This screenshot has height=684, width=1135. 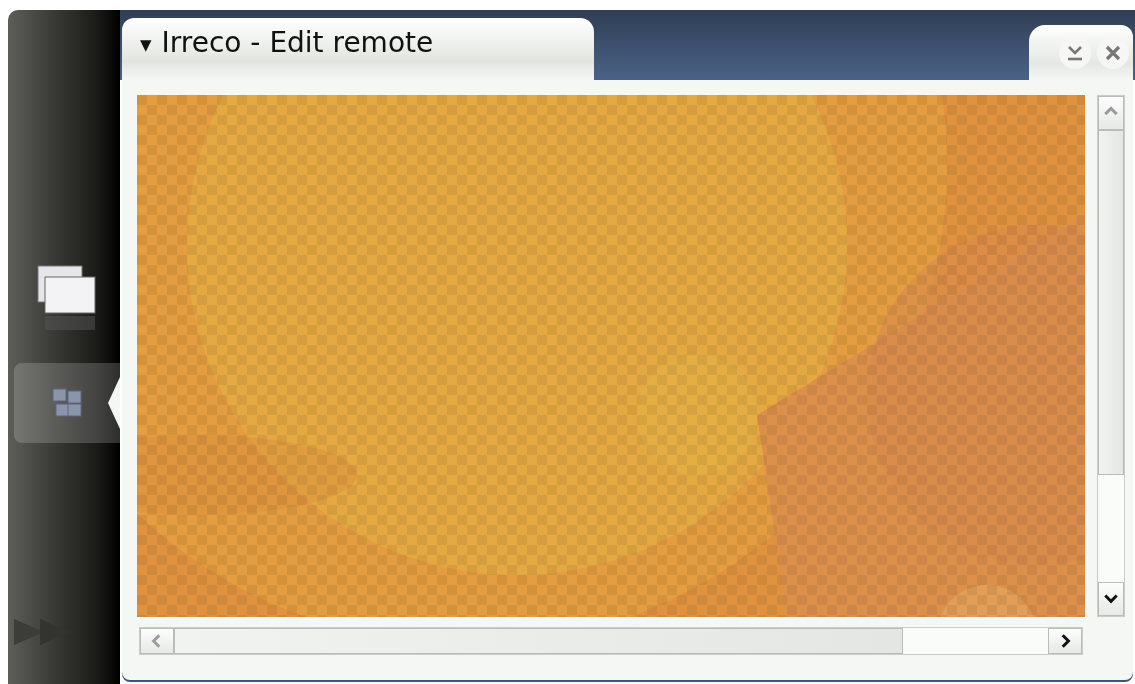 I want to click on title-tab: ▼ Irreco - Edit remote, so click(x=358, y=49).